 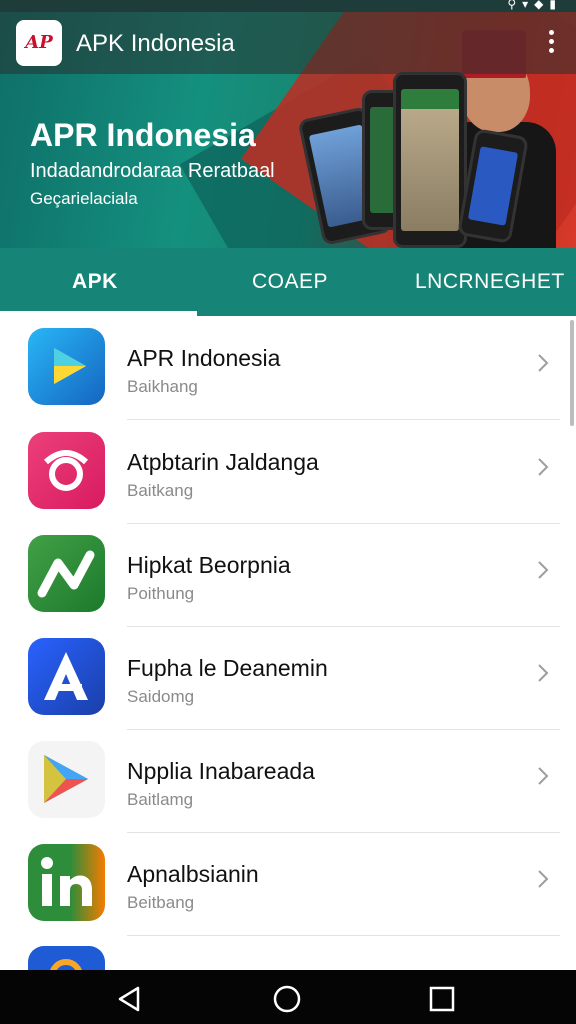 I want to click on list-item-subtitle: Baitkang, so click(x=160, y=490).